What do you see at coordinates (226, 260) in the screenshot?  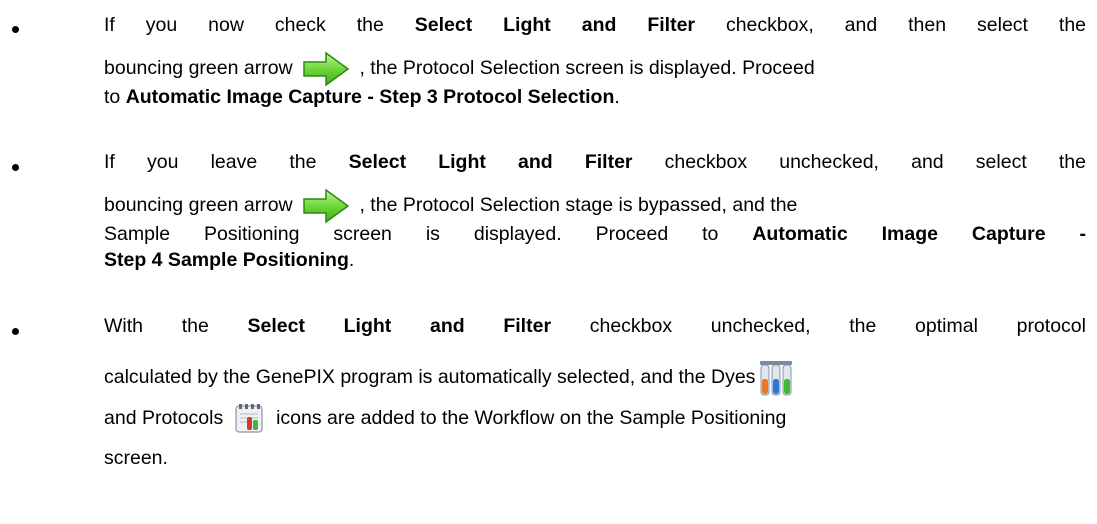 I see `bold-run: Step 4 Sample Positioning` at bounding box center [226, 260].